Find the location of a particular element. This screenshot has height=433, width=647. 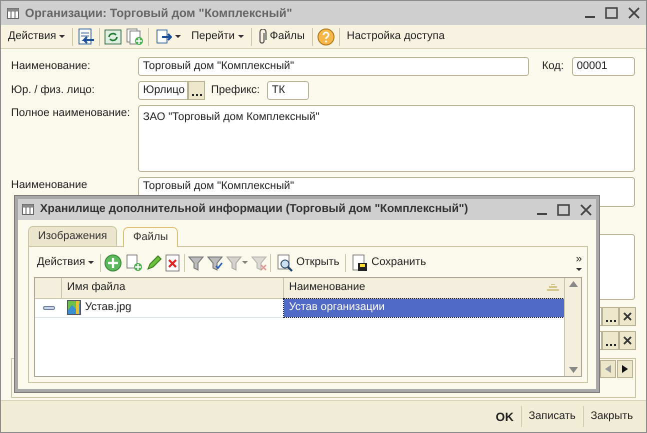

footer-button: Закрыть is located at coordinates (611, 416).